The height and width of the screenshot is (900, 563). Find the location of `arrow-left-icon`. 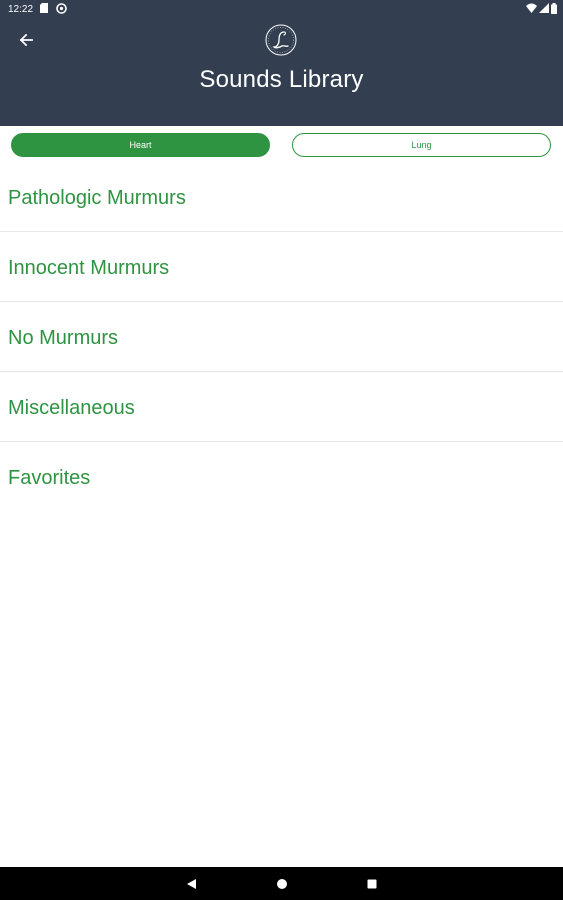

arrow-left-icon is located at coordinates (26, 40).